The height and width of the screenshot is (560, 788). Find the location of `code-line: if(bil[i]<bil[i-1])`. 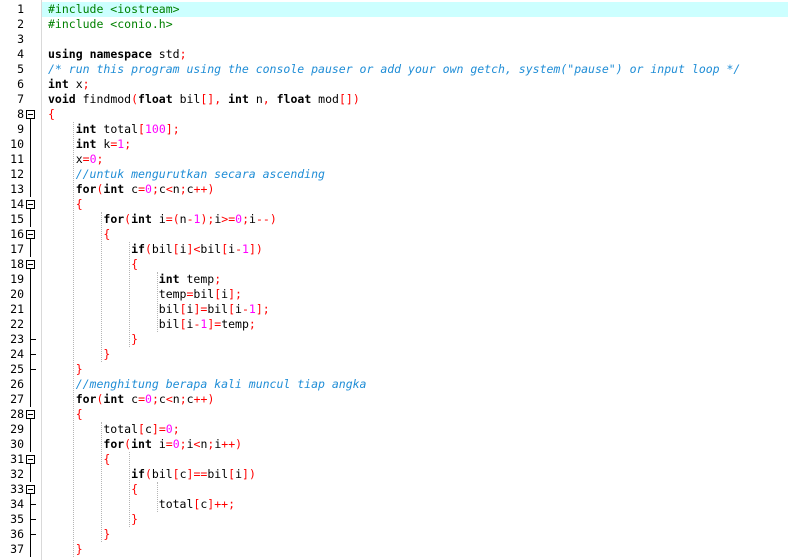

code-line: if(bil[i]<bil[i-1]) is located at coordinates (415, 249).